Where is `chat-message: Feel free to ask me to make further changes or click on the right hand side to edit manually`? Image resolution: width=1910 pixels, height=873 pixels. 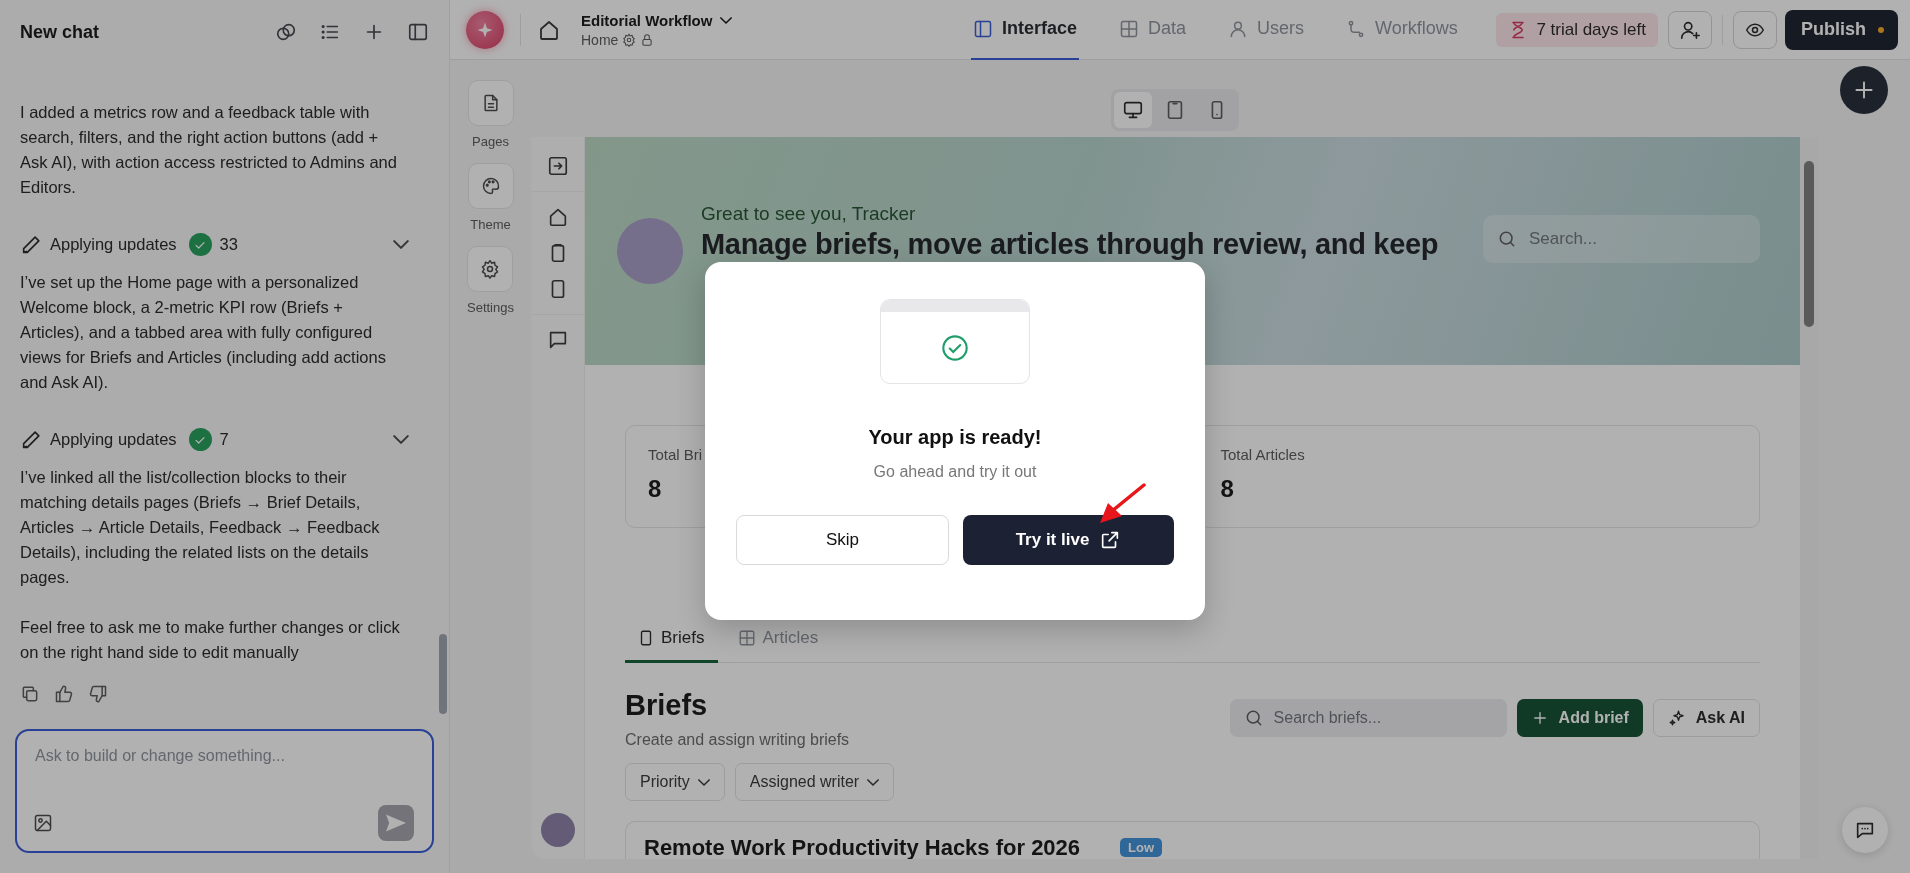 chat-message: Feel free to ask me to make further changes or click on the right hand side to edit manually is located at coordinates (210, 640).